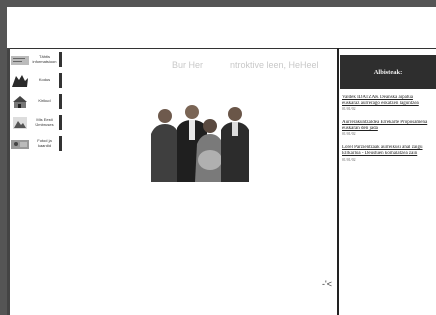 The width and height of the screenshot is (436, 315). What do you see at coordinates (36, 143) in the screenshot?
I see `sidebar-item-photos: Fotod ja kaardid` at bounding box center [36, 143].